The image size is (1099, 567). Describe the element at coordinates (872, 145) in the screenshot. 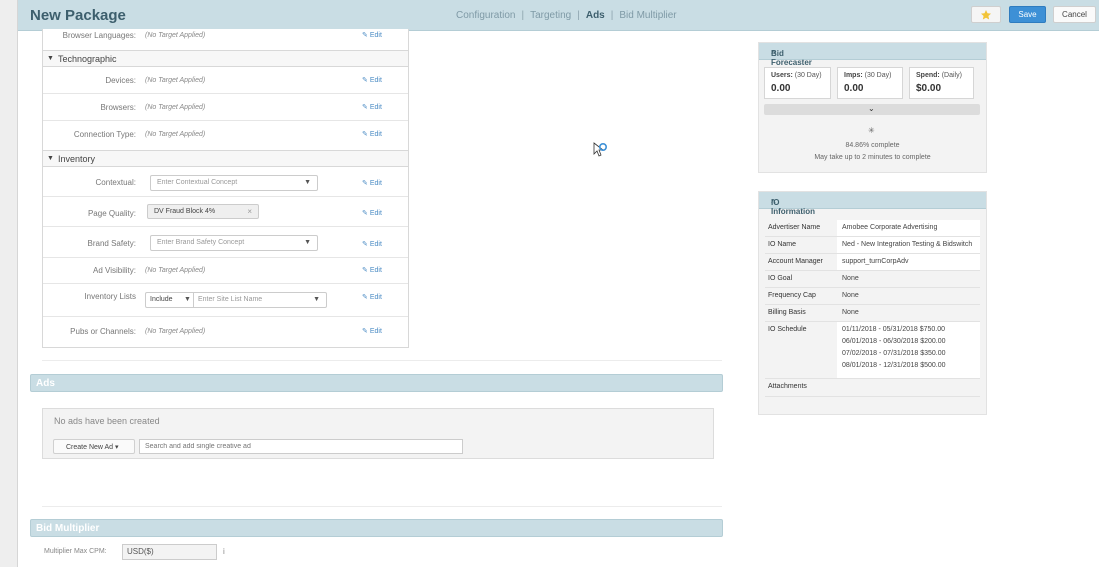

I see `progress-text: 84.86% complete` at that location.